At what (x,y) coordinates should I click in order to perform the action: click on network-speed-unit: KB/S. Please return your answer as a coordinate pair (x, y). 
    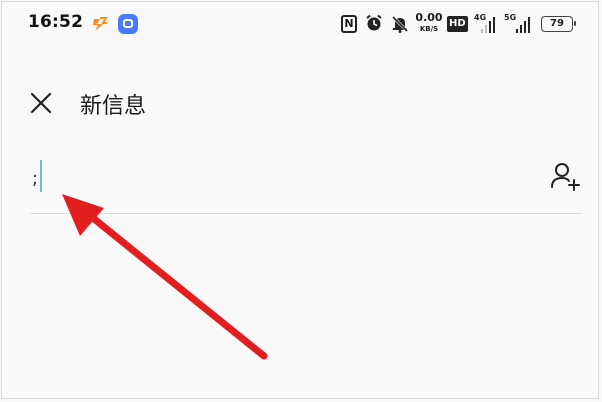
    Looking at the image, I should click on (429, 29).